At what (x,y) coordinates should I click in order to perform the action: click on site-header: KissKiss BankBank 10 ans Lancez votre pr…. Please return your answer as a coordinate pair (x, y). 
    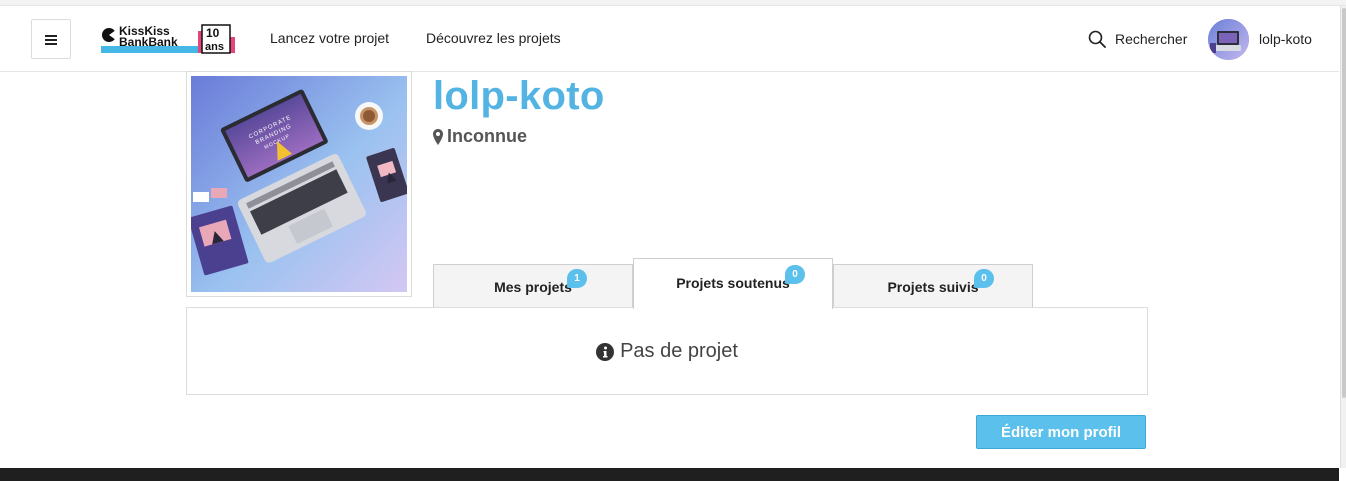
    Looking at the image, I should click on (669, 39).